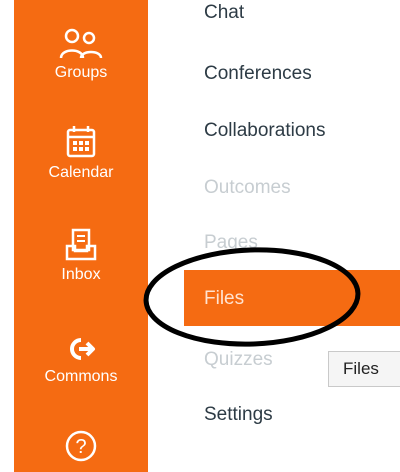 This screenshot has height=472, width=400. Describe the element at coordinates (81, 172) in the screenshot. I see `nav-item-calendar-label: Calendar` at that location.